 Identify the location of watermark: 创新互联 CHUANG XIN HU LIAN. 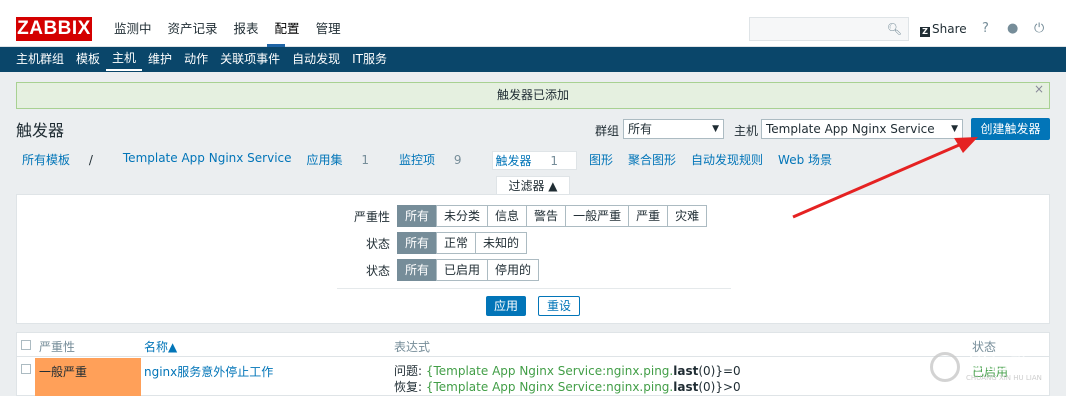
(986, 367).